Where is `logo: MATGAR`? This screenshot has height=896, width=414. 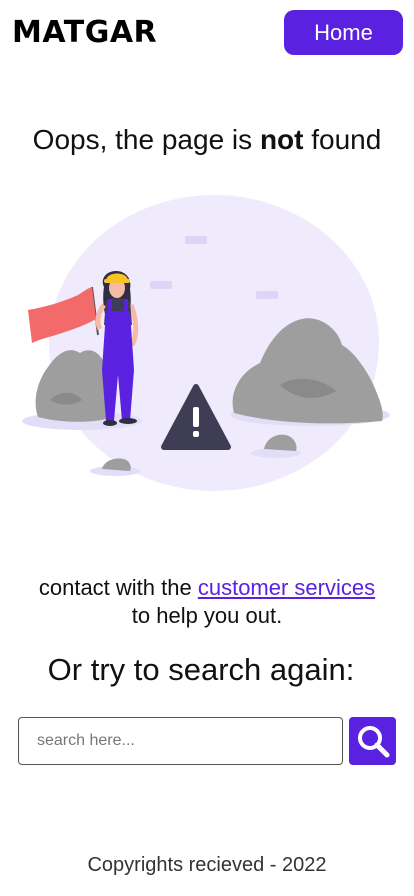 logo: MATGAR is located at coordinates (84, 33).